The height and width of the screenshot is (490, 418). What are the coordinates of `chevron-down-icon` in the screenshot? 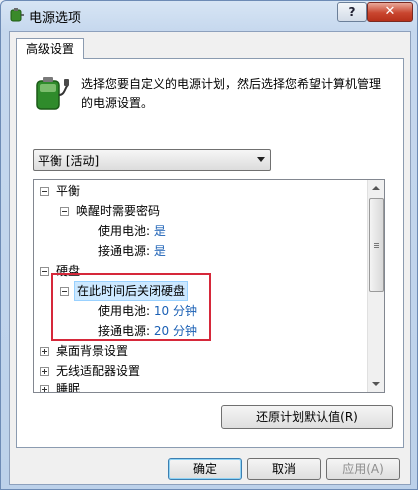 It's located at (261, 159).